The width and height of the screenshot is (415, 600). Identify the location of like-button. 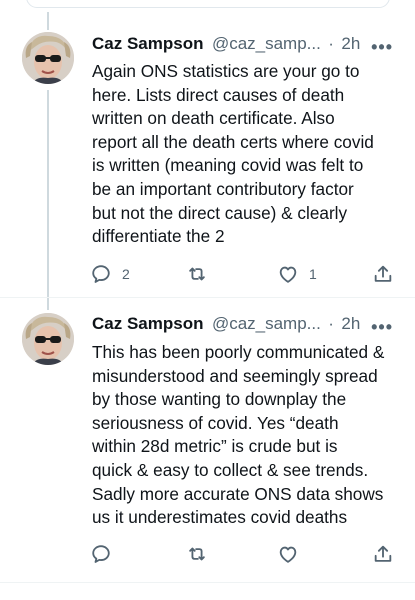
(293, 554).